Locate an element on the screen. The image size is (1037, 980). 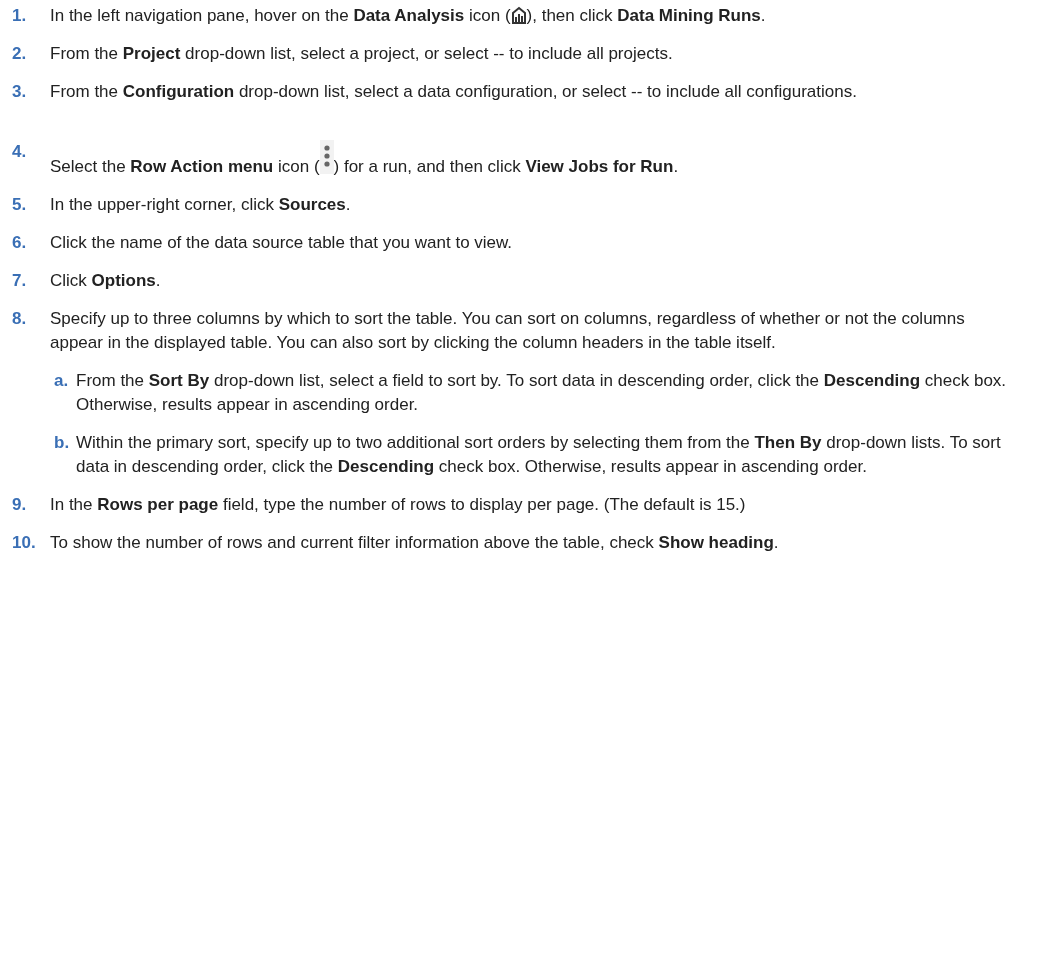
chart-icon is located at coordinates (518, 15).